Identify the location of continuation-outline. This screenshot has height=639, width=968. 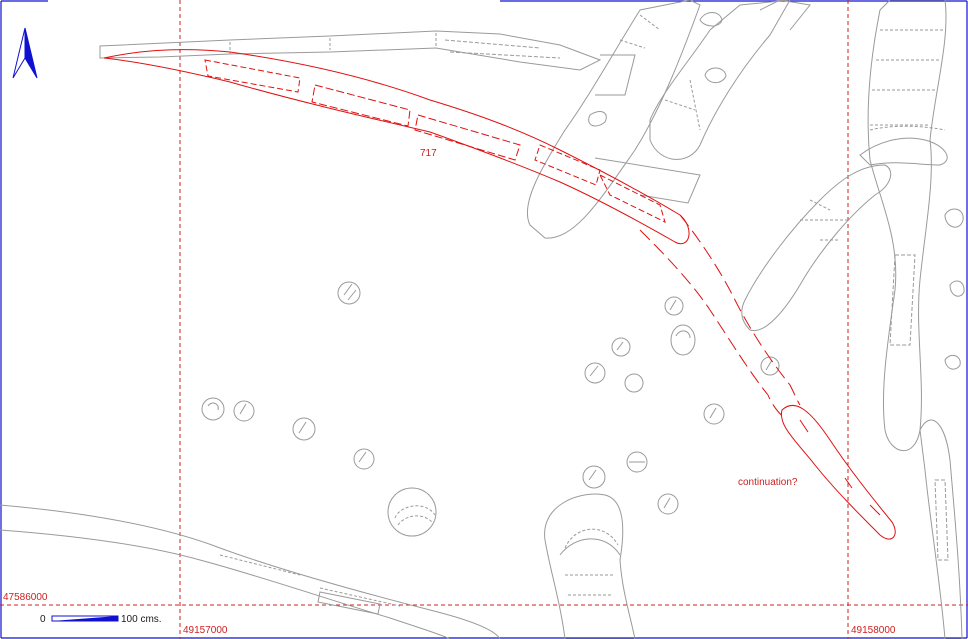
(838, 472).